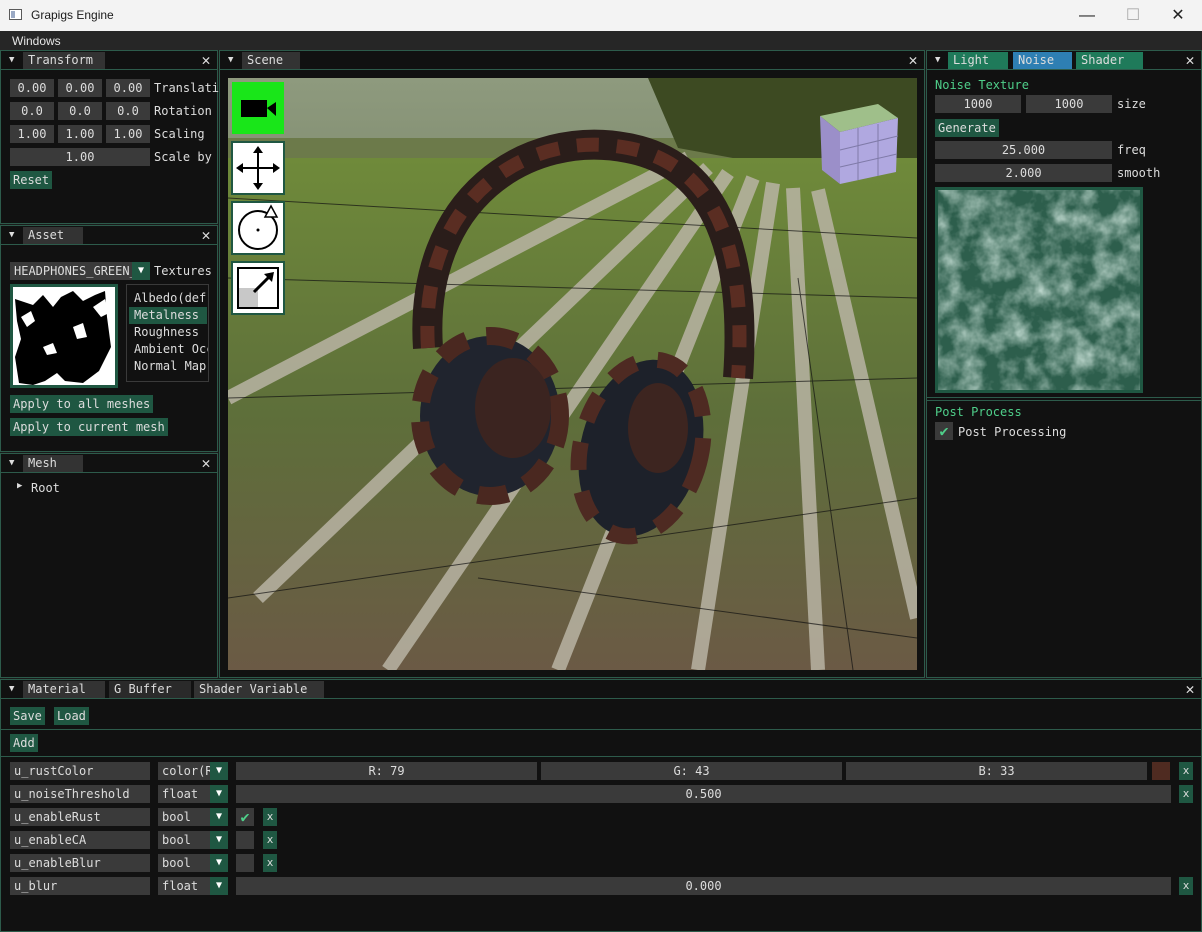 The image size is (1202, 932). Describe the element at coordinates (184, 771) in the screenshot. I see `variable-type-select: color(R` at that location.